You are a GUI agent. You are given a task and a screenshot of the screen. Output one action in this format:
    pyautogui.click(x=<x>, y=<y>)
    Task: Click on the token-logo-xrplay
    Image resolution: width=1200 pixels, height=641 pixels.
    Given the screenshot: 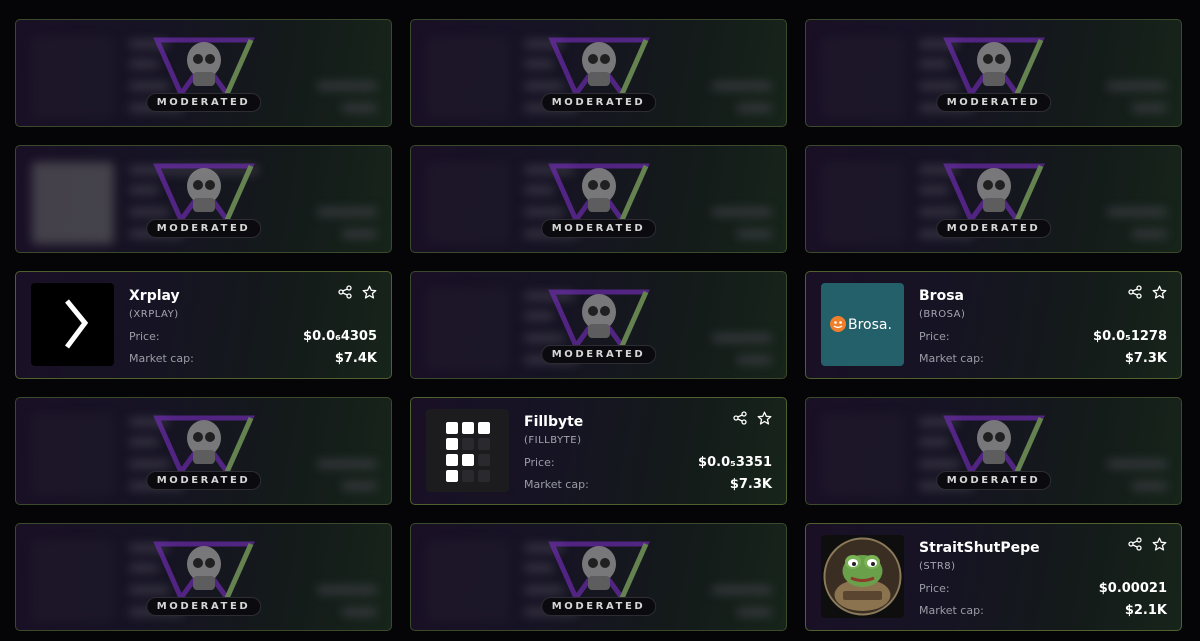 What is the action you would take?
    pyautogui.click(x=72, y=324)
    